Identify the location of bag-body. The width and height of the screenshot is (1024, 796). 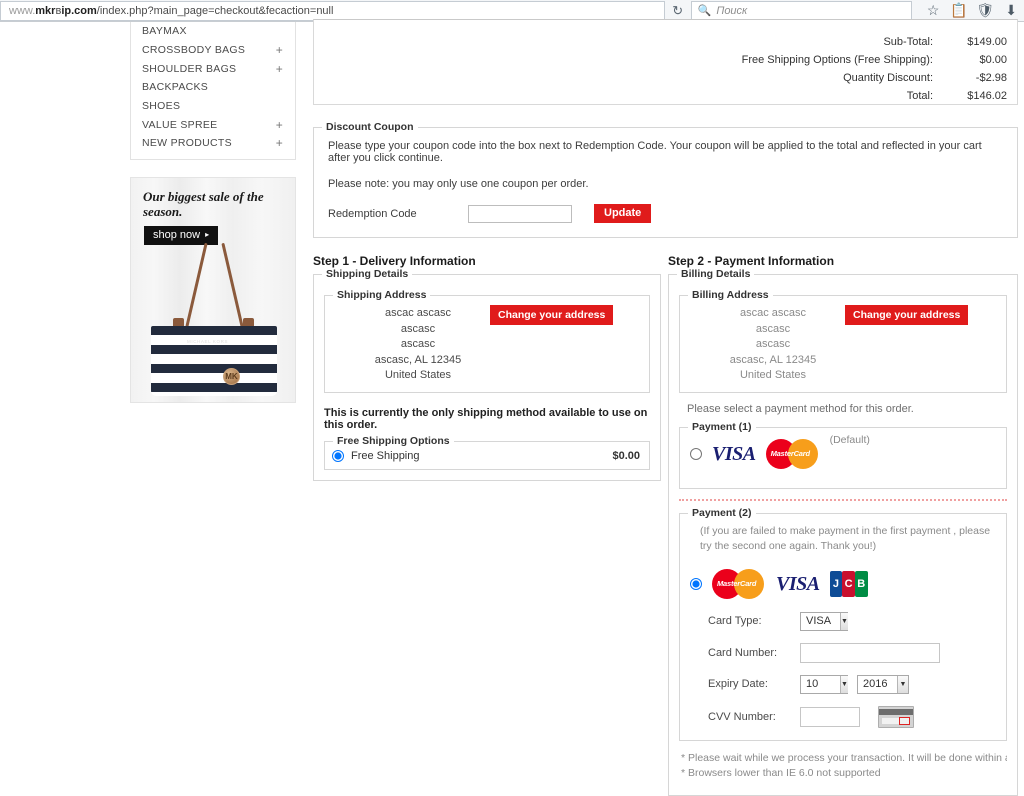
(214, 360).